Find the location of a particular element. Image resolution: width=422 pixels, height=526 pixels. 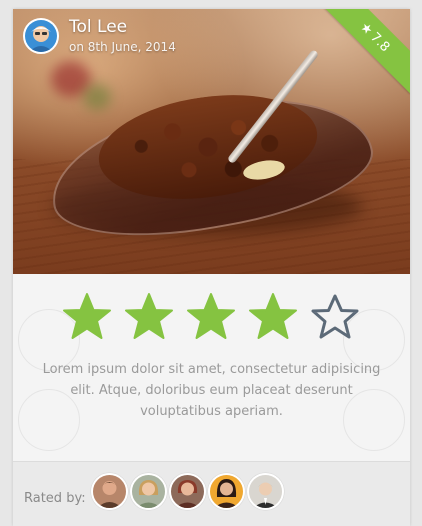

rated-by-footer: Rated by: is located at coordinates (211, 493).